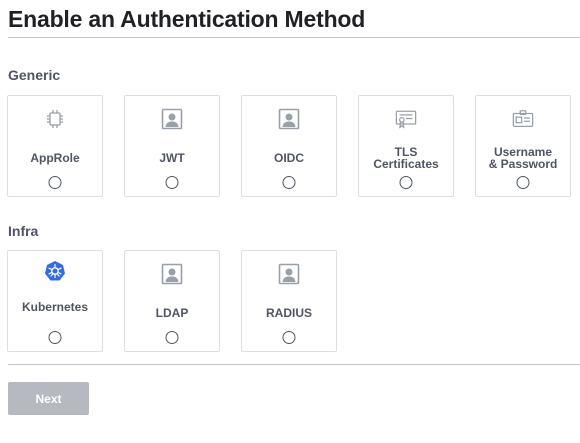 This screenshot has height=443, width=580. I want to click on method-card-radius: RADIUS, so click(289, 301).